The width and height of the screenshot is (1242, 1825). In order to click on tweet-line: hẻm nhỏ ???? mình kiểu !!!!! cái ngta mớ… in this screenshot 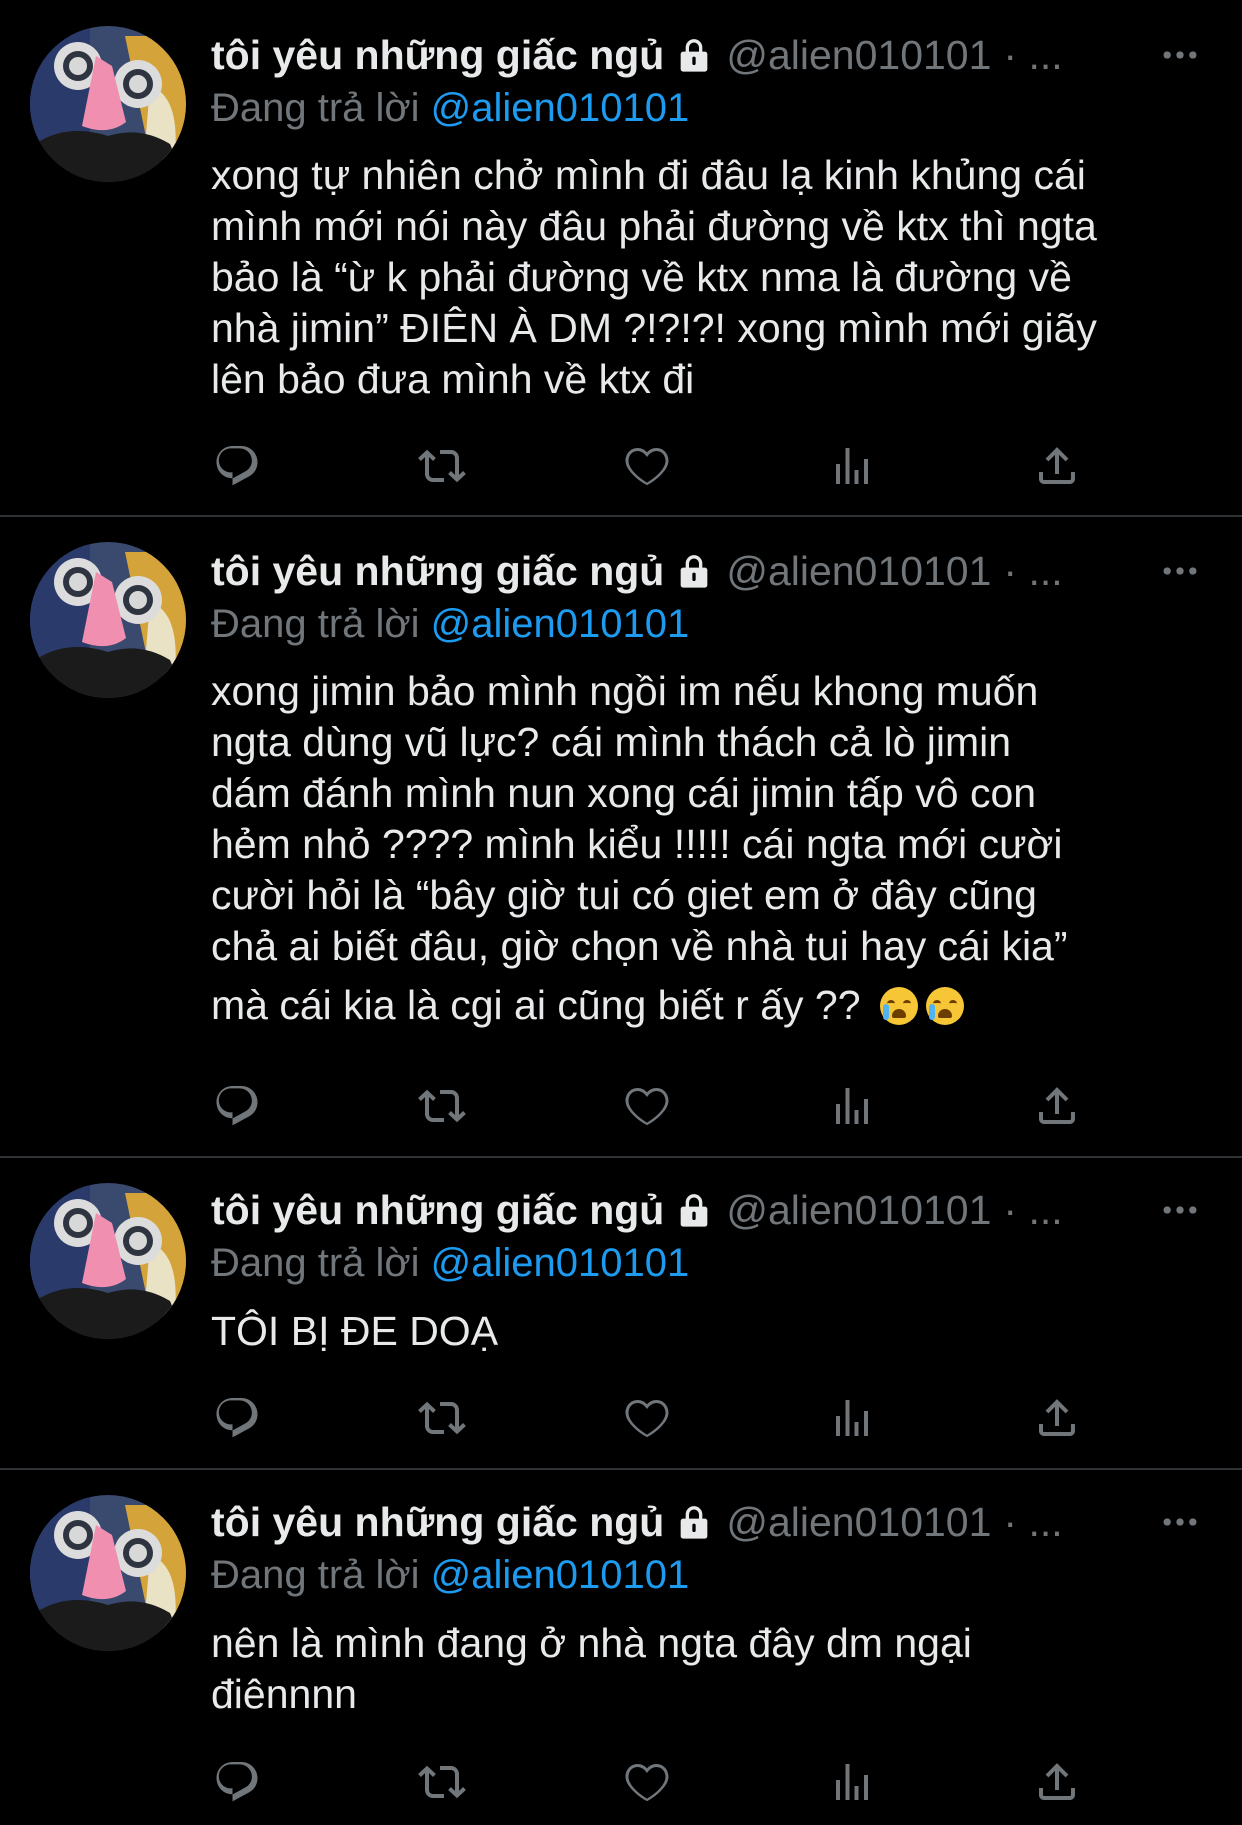, I will do `click(637, 844)`.